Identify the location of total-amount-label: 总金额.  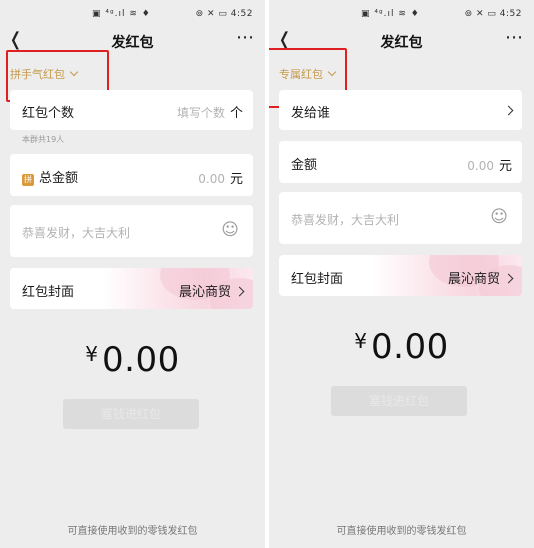
(59, 178).